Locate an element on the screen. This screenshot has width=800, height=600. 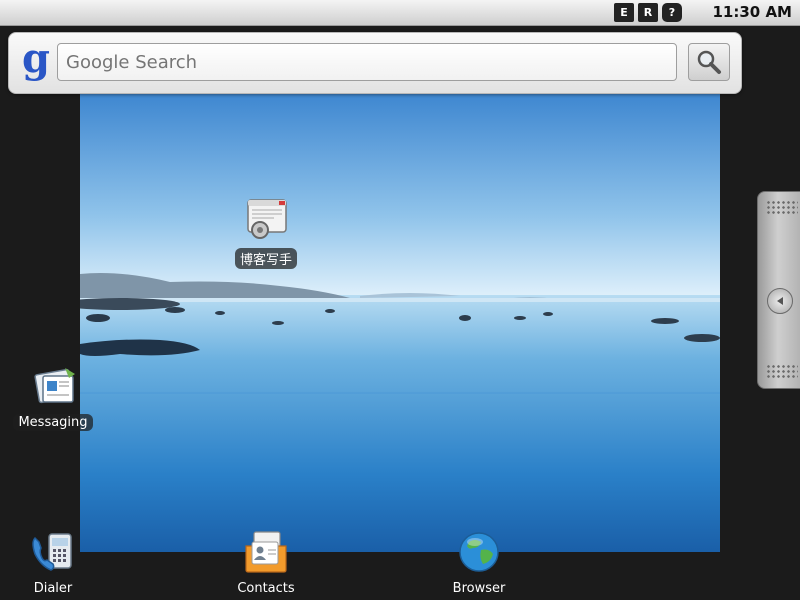
roaming-signal-icon: R is located at coordinates (648, 12).